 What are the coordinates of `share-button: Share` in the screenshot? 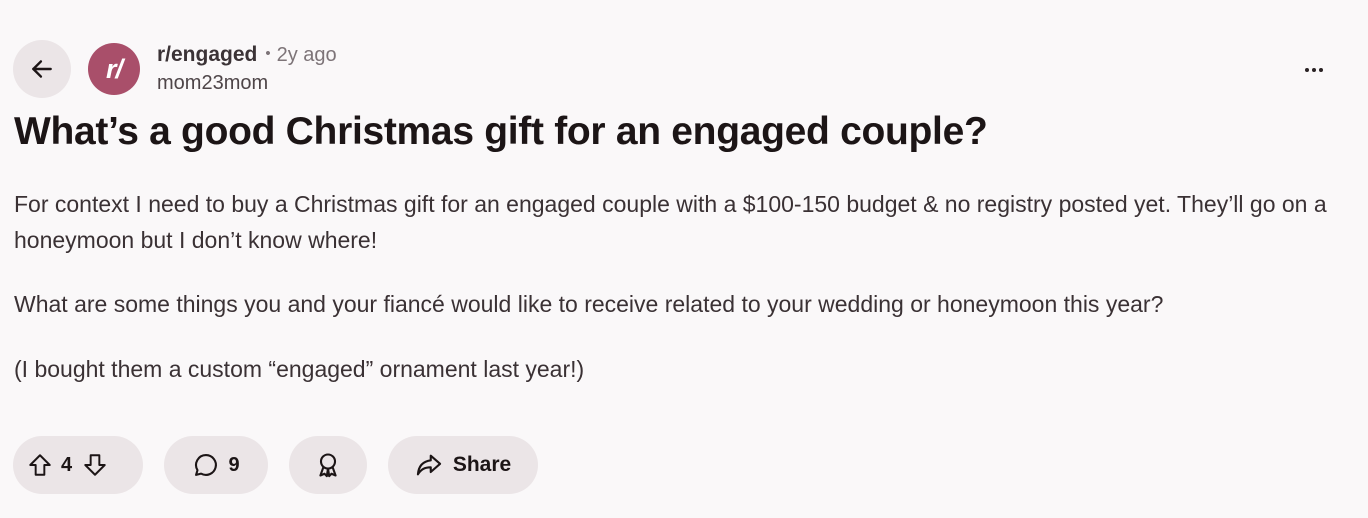 It's located at (463, 465).